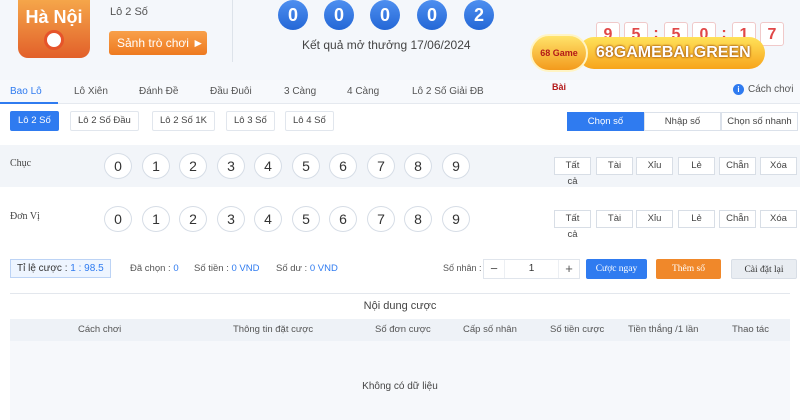 This screenshot has height=420, width=800. I want to click on tab-lo-xien: Lô Xiên, so click(91, 91).